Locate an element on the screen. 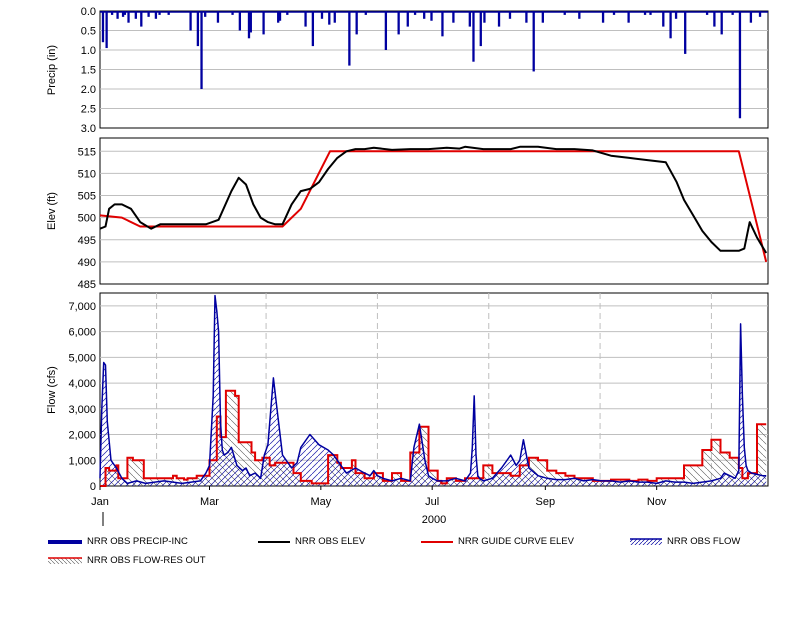  flow-y-tick: 6,000 is located at coordinates (82, 333).